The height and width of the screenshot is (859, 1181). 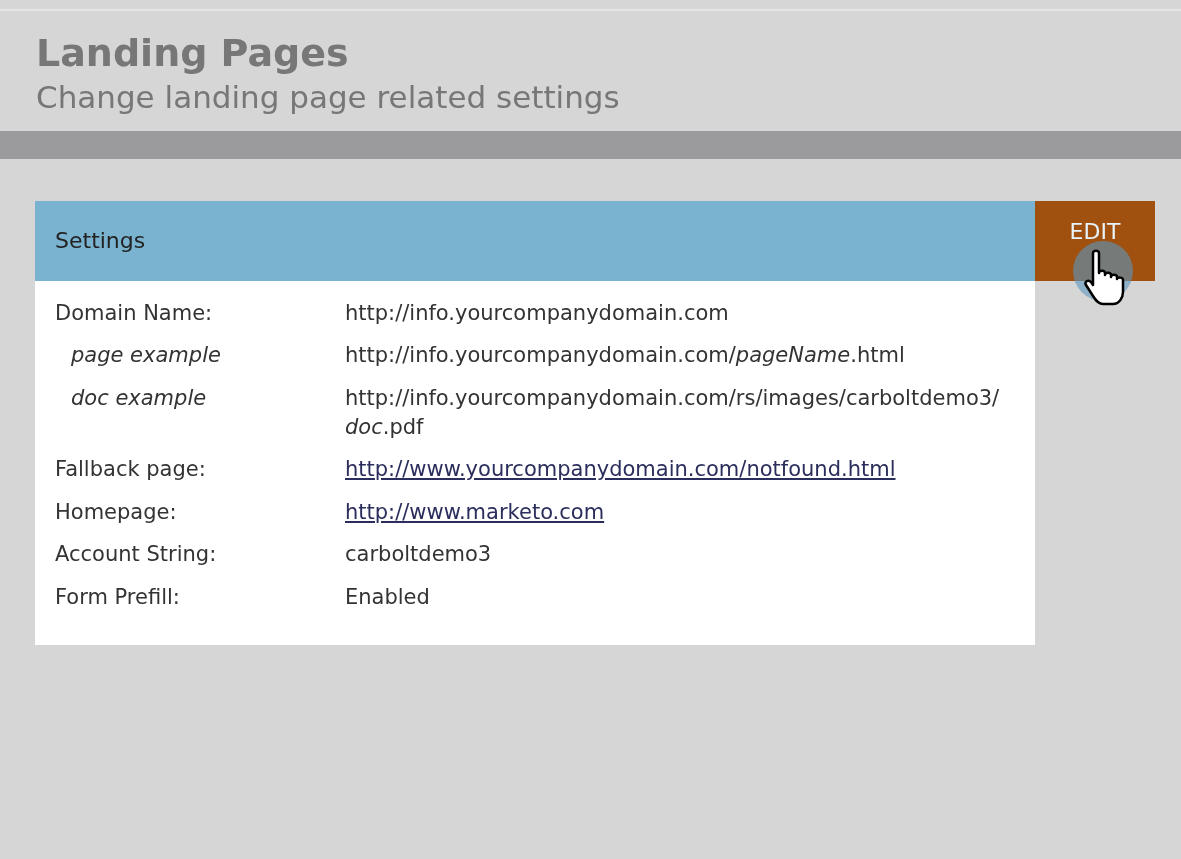 What do you see at coordinates (625, 356) in the screenshot?
I see `field-value: http://info.yourcompanydomain.com/pageName.html` at bounding box center [625, 356].